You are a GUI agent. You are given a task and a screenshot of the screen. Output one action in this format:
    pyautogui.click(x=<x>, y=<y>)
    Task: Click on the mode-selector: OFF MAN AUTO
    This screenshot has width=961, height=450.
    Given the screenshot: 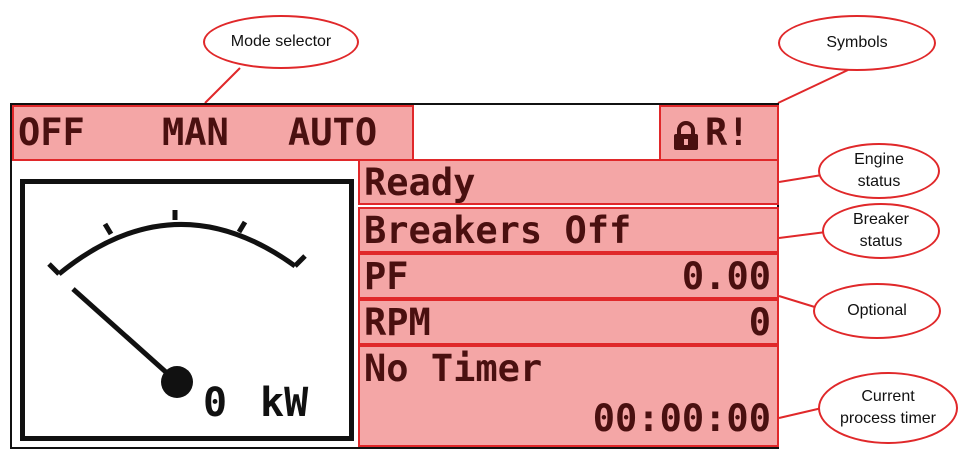 What is the action you would take?
    pyautogui.click(x=213, y=133)
    